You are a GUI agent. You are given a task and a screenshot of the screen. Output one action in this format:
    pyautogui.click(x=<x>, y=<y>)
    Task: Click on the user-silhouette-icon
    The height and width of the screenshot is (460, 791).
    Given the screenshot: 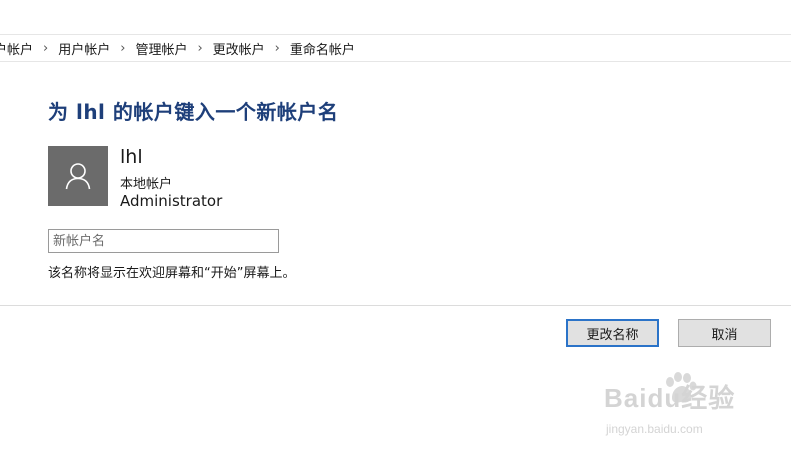 What is the action you would take?
    pyautogui.click(x=78, y=176)
    